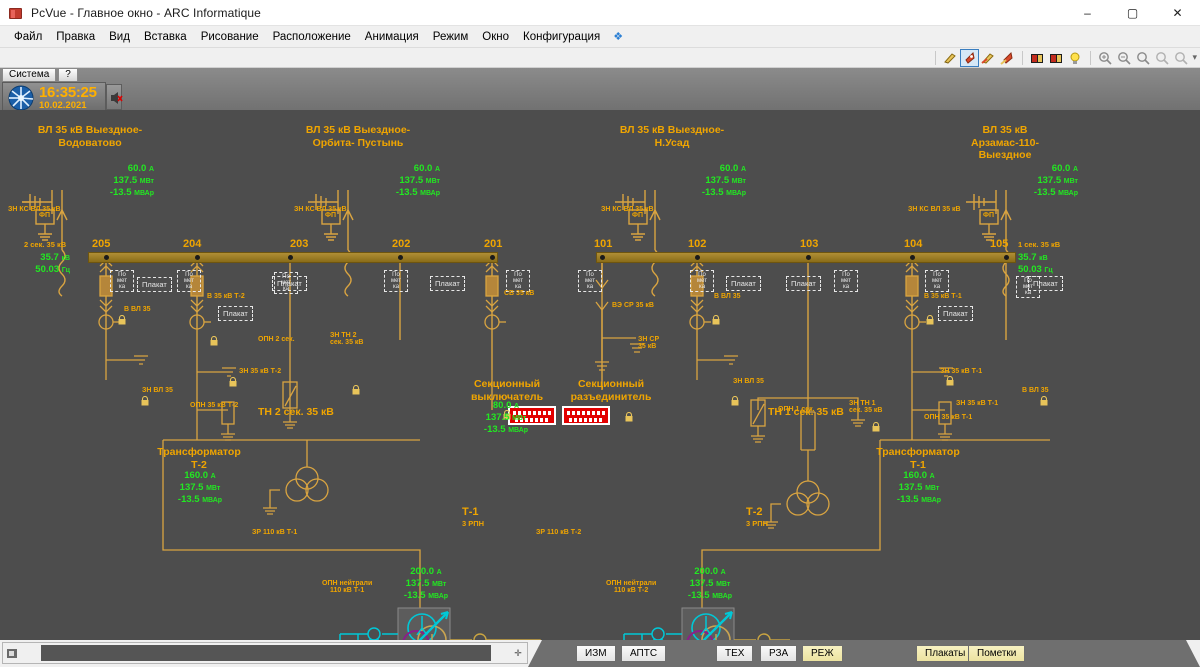 This screenshot has width=1200, height=667. What do you see at coordinates (913, 244) in the screenshot?
I see `cell-number-104: 104` at bounding box center [913, 244].